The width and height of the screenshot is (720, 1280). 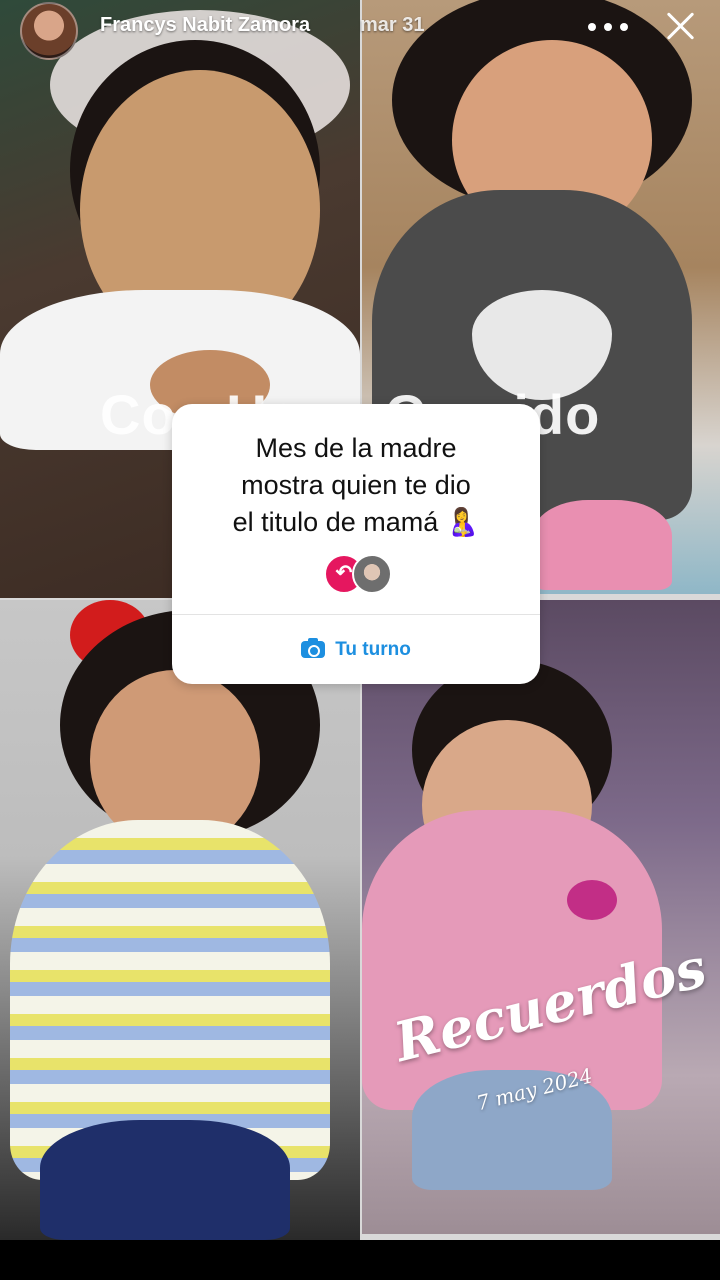 I want to click on sticker-divider, so click(x=356, y=614).